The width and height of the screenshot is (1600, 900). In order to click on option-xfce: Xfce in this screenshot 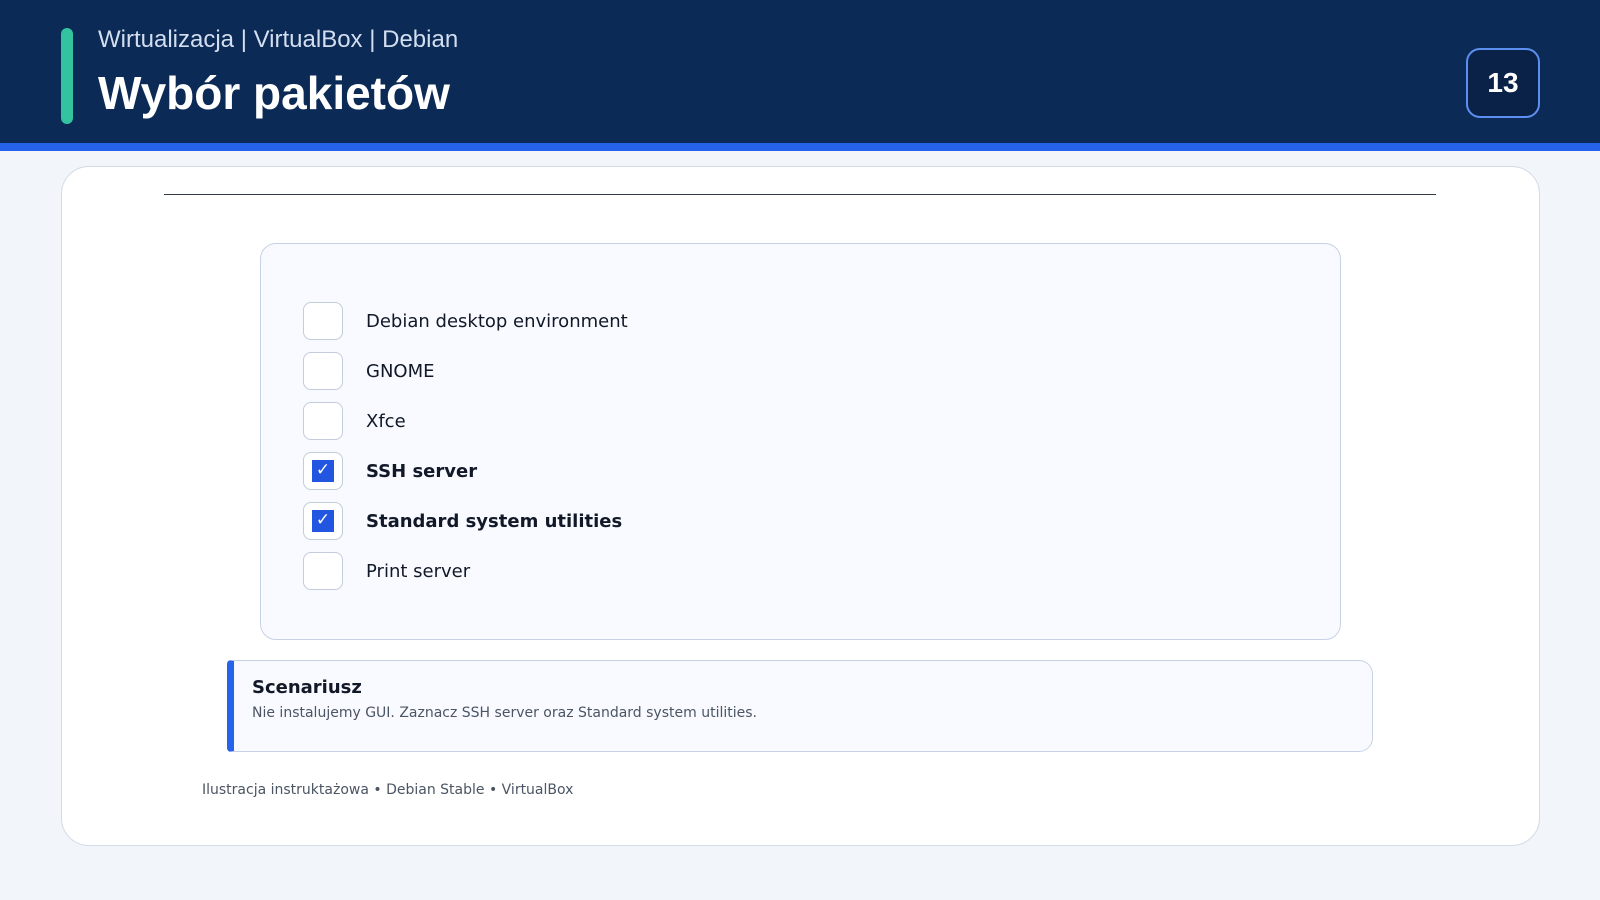, I will do `click(354, 421)`.